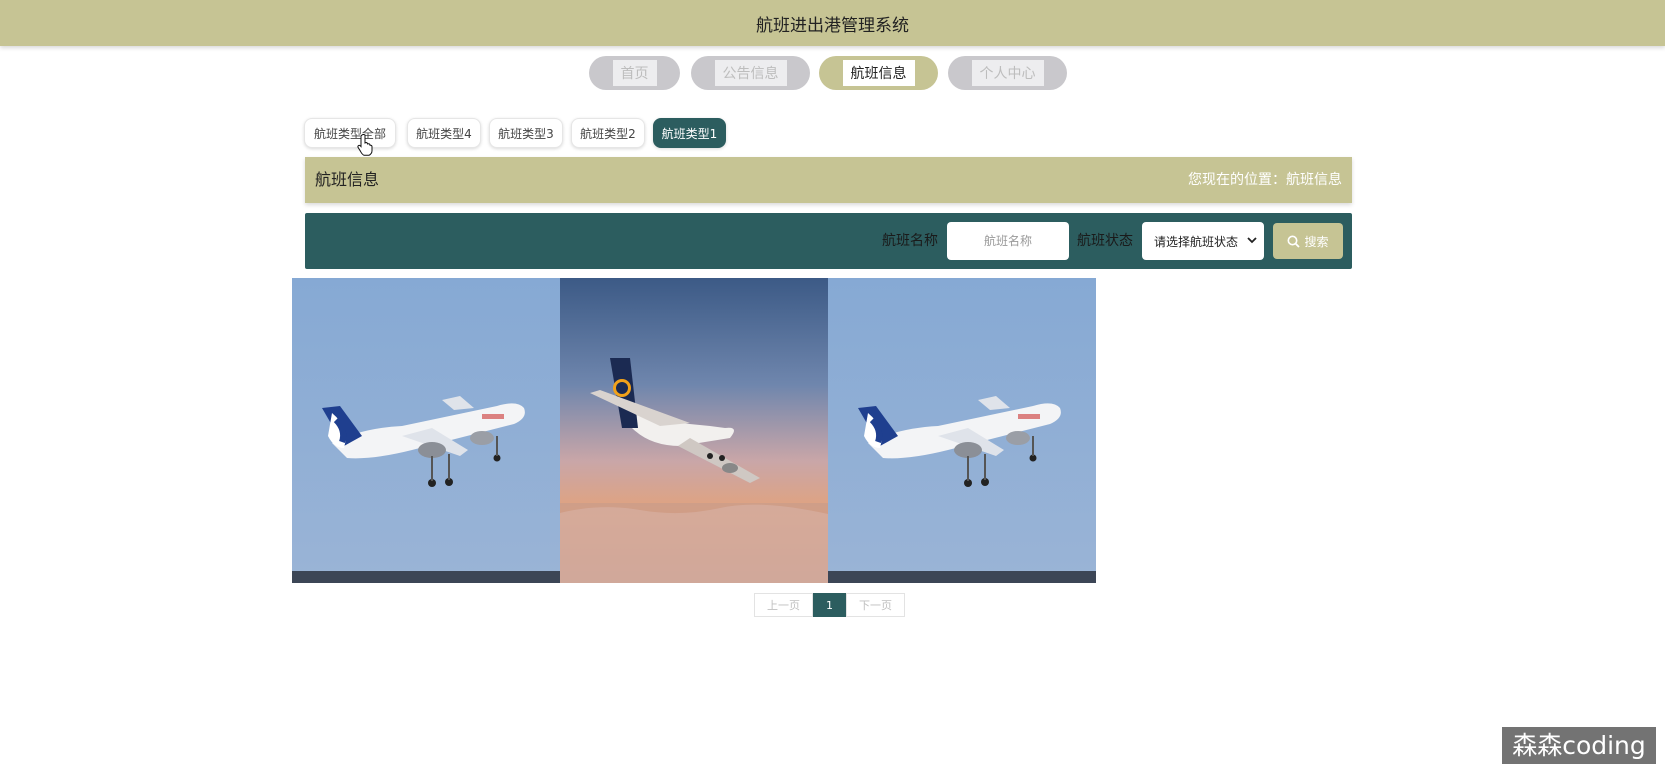  I want to click on search-button: 搜索, so click(1308, 241).